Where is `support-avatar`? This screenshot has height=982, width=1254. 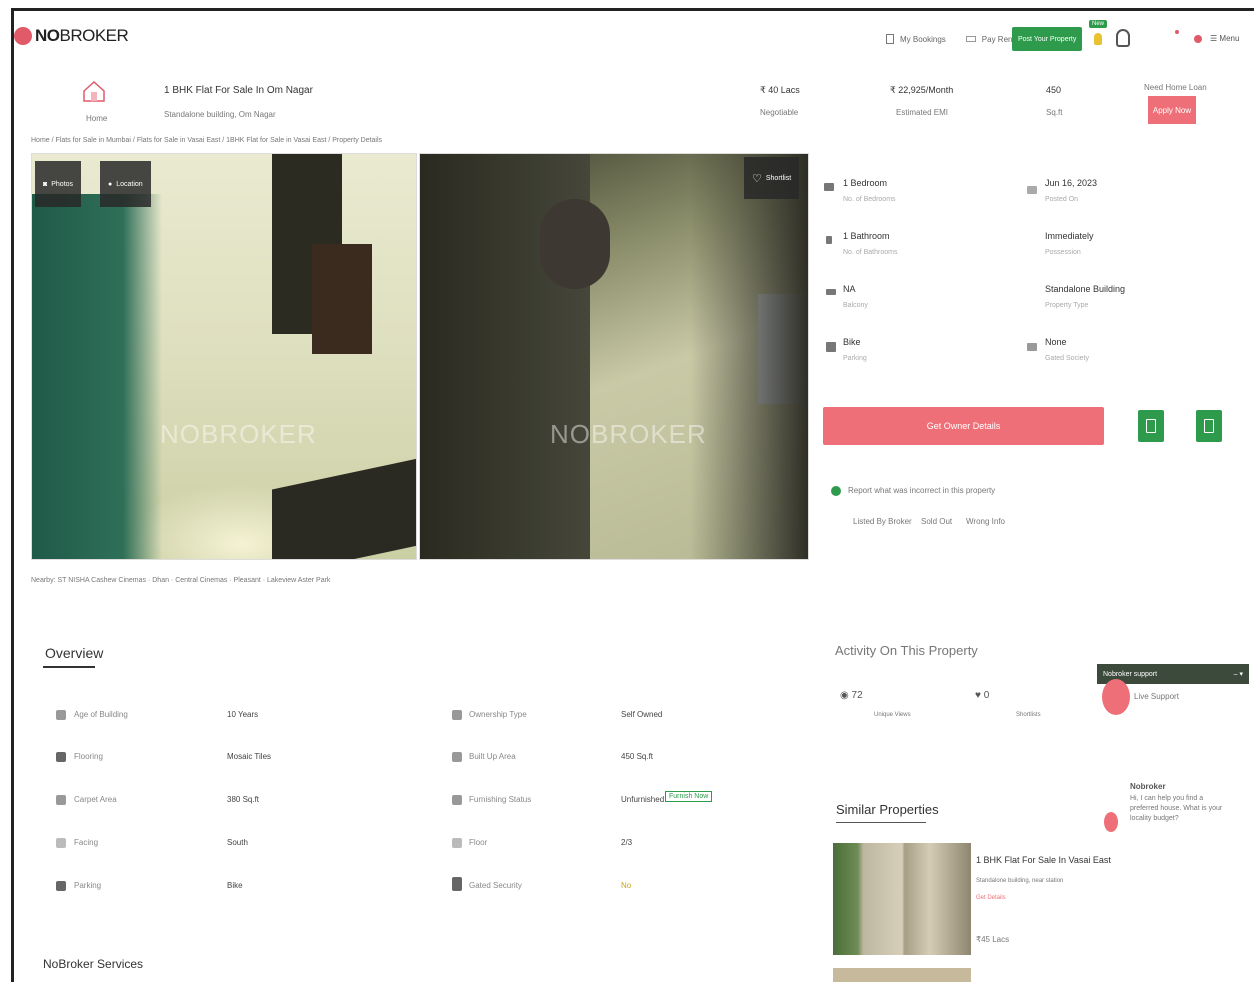
support-avatar is located at coordinates (1116, 697).